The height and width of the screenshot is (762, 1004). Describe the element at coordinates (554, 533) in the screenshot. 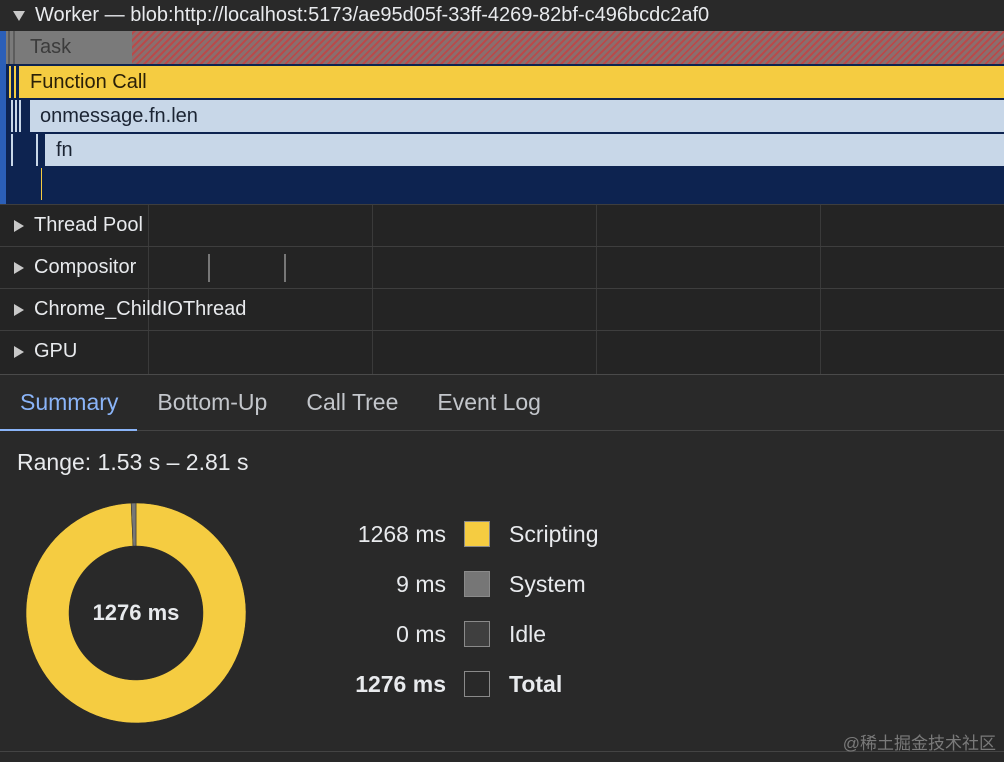

I see `legend-label: Scripting` at that location.